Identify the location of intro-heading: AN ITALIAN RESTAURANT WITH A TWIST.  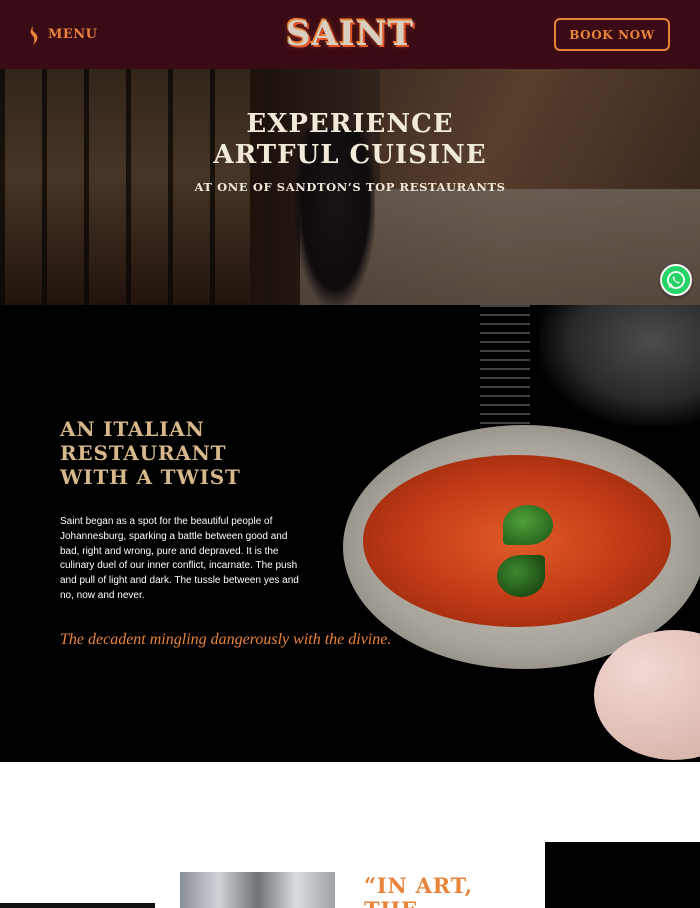
(190, 453).